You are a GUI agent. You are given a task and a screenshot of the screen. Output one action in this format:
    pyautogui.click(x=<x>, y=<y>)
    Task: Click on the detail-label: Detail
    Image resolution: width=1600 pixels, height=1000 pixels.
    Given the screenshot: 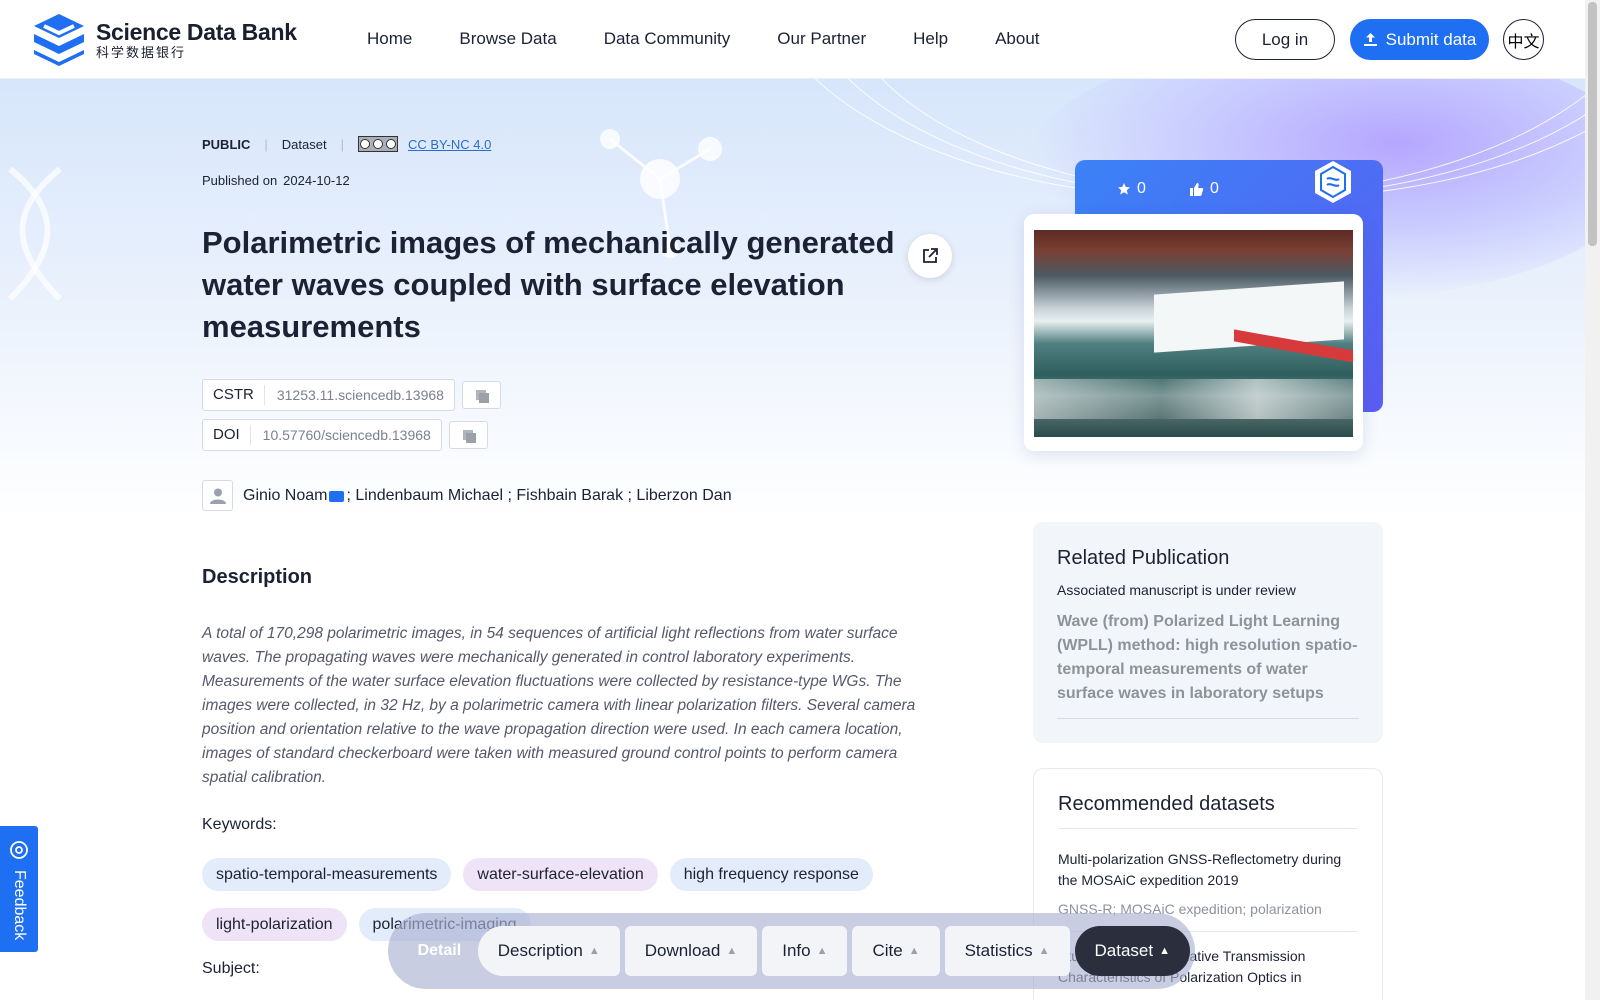 What is the action you would take?
    pyautogui.click(x=439, y=950)
    